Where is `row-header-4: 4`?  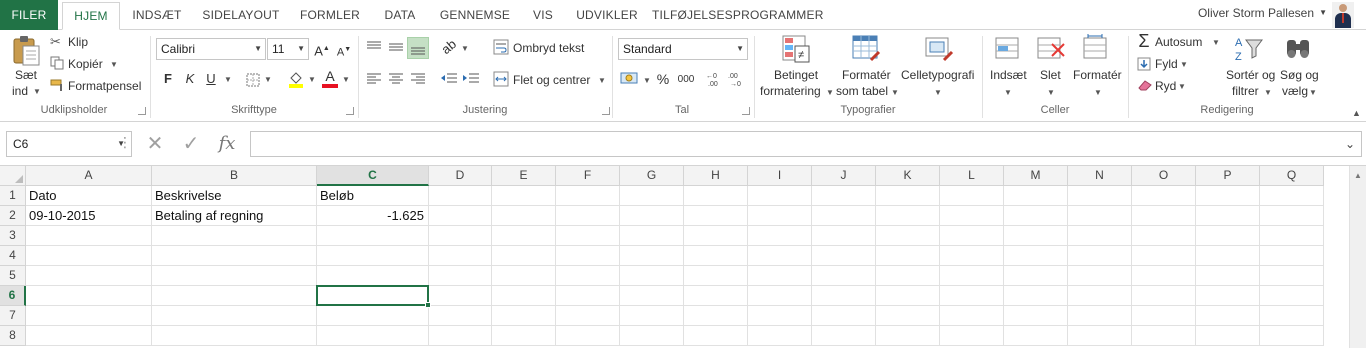 row-header-4: 4 is located at coordinates (13, 256).